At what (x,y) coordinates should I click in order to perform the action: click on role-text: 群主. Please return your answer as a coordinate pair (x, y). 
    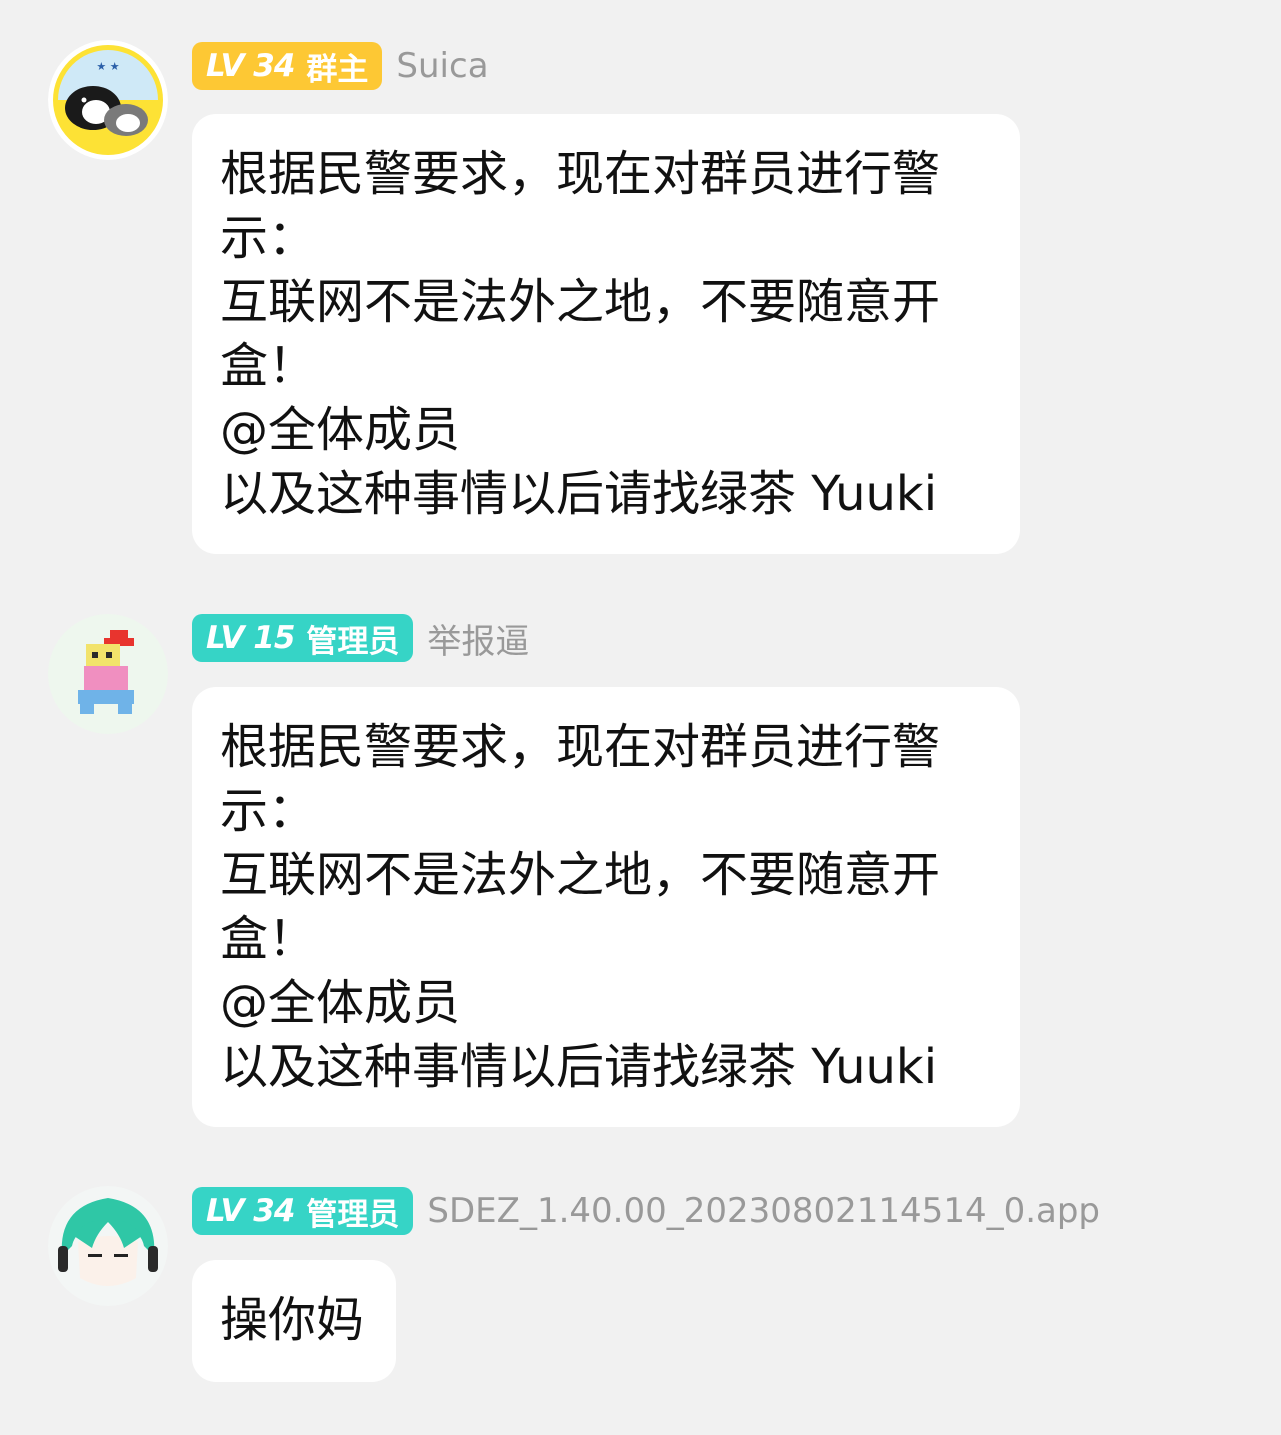
    Looking at the image, I should click on (337, 69).